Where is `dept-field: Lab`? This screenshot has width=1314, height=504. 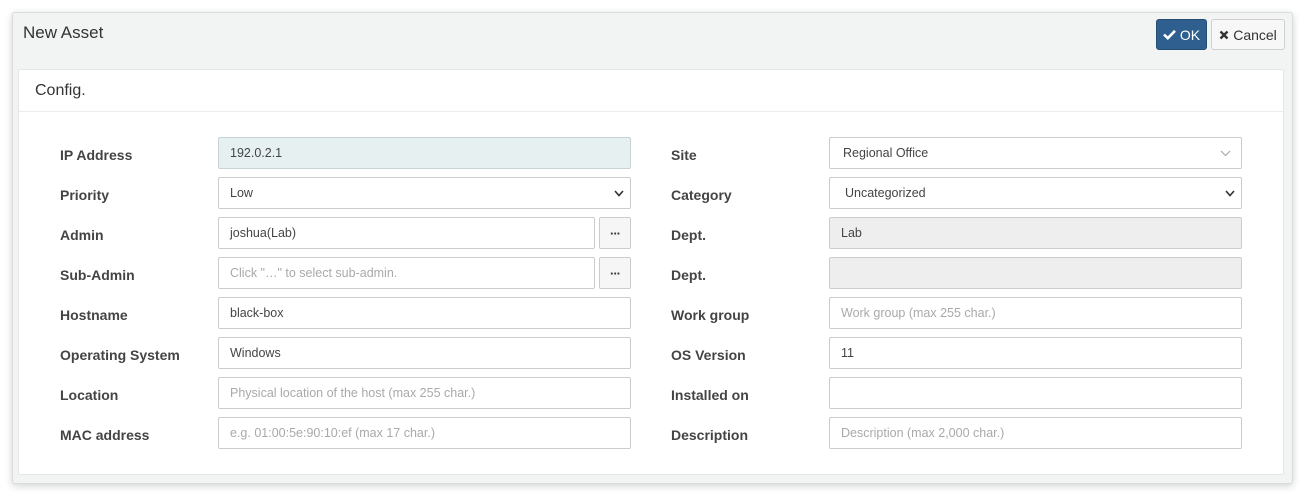 dept-field: Lab is located at coordinates (1035, 233).